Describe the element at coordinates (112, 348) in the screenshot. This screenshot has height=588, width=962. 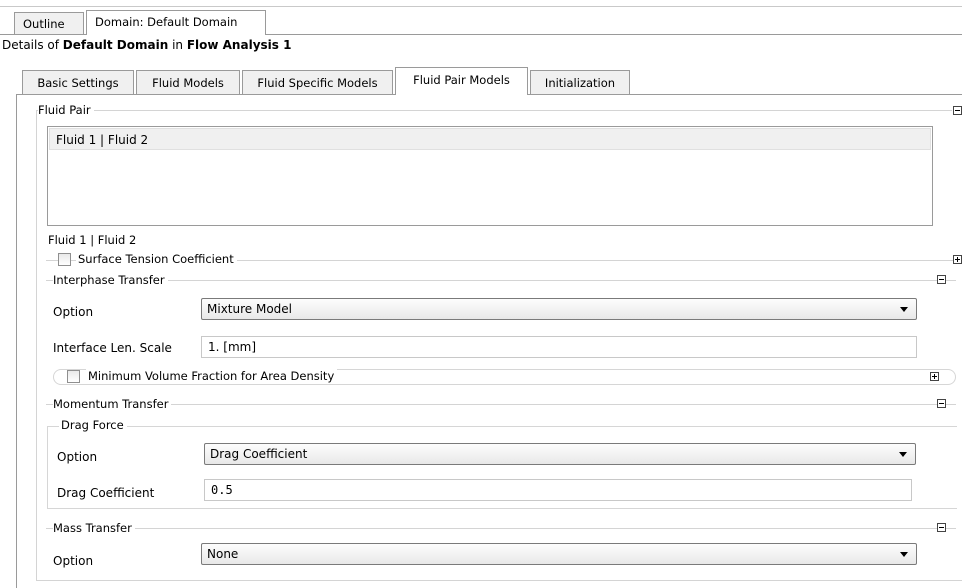
I see `interface-len-scale-label: Interface Len. Scale` at that location.